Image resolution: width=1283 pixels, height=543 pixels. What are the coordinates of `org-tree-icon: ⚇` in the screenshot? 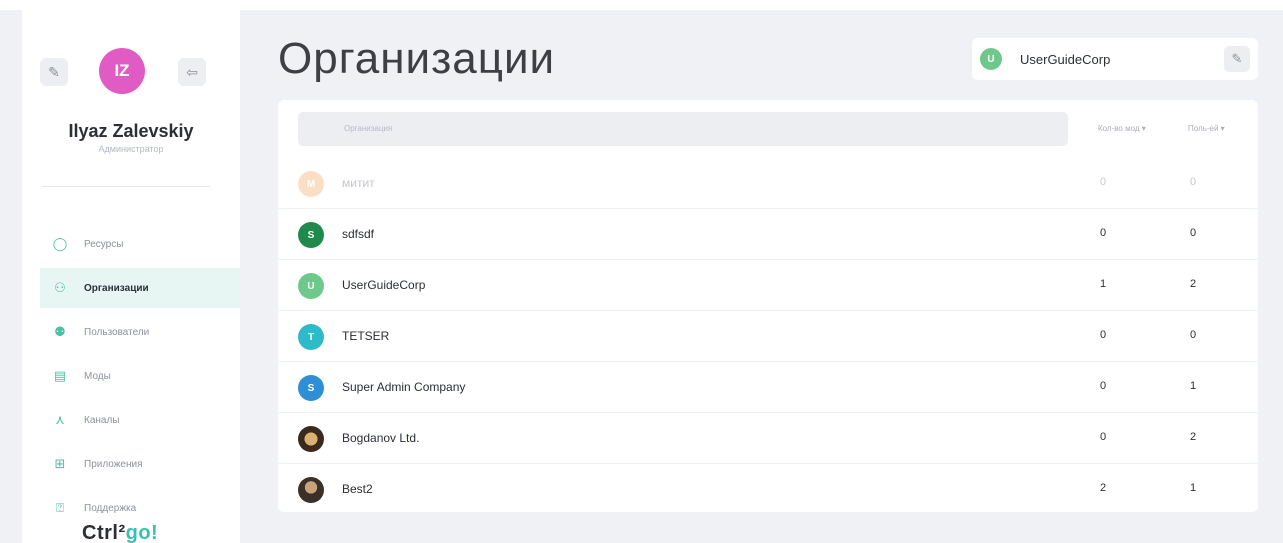 It's located at (60, 287).